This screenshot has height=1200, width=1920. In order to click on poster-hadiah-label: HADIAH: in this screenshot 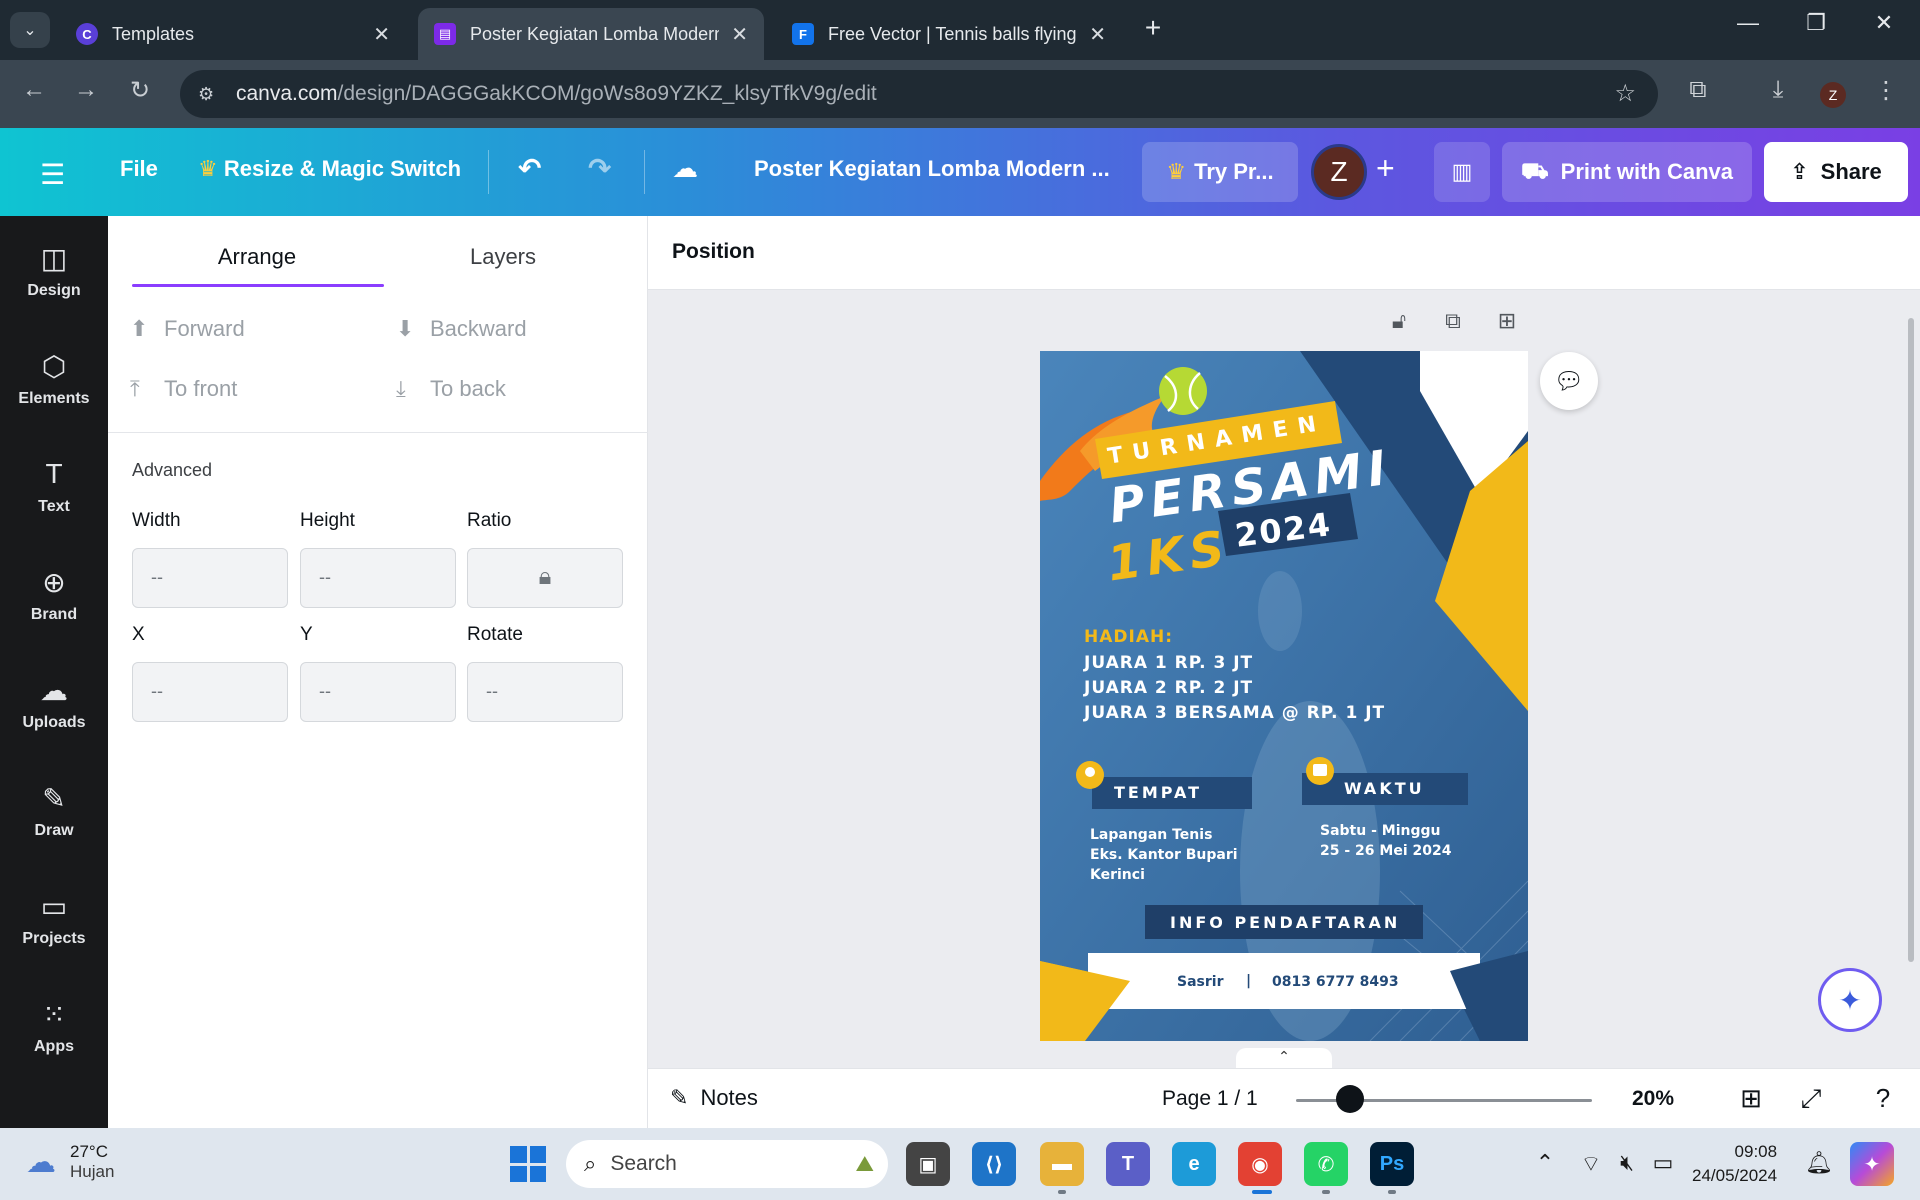, I will do `click(1128, 637)`.